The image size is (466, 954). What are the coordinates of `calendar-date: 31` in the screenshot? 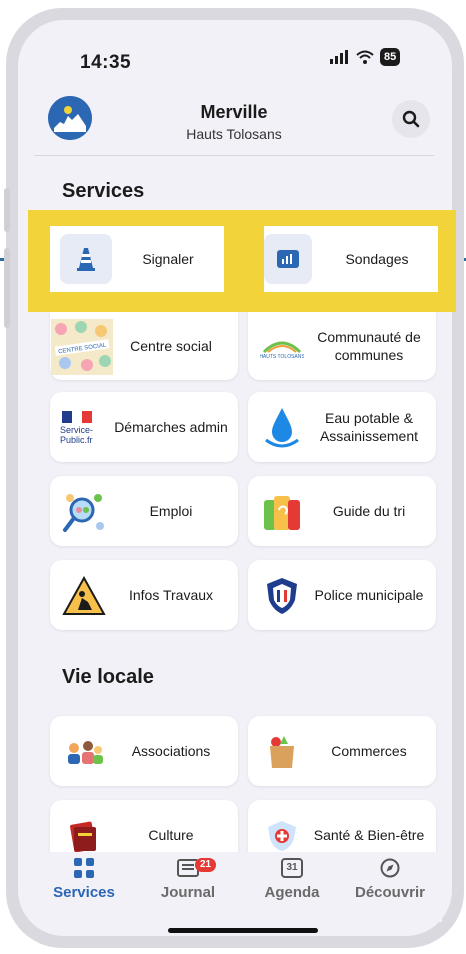 It's located at (292, 867).